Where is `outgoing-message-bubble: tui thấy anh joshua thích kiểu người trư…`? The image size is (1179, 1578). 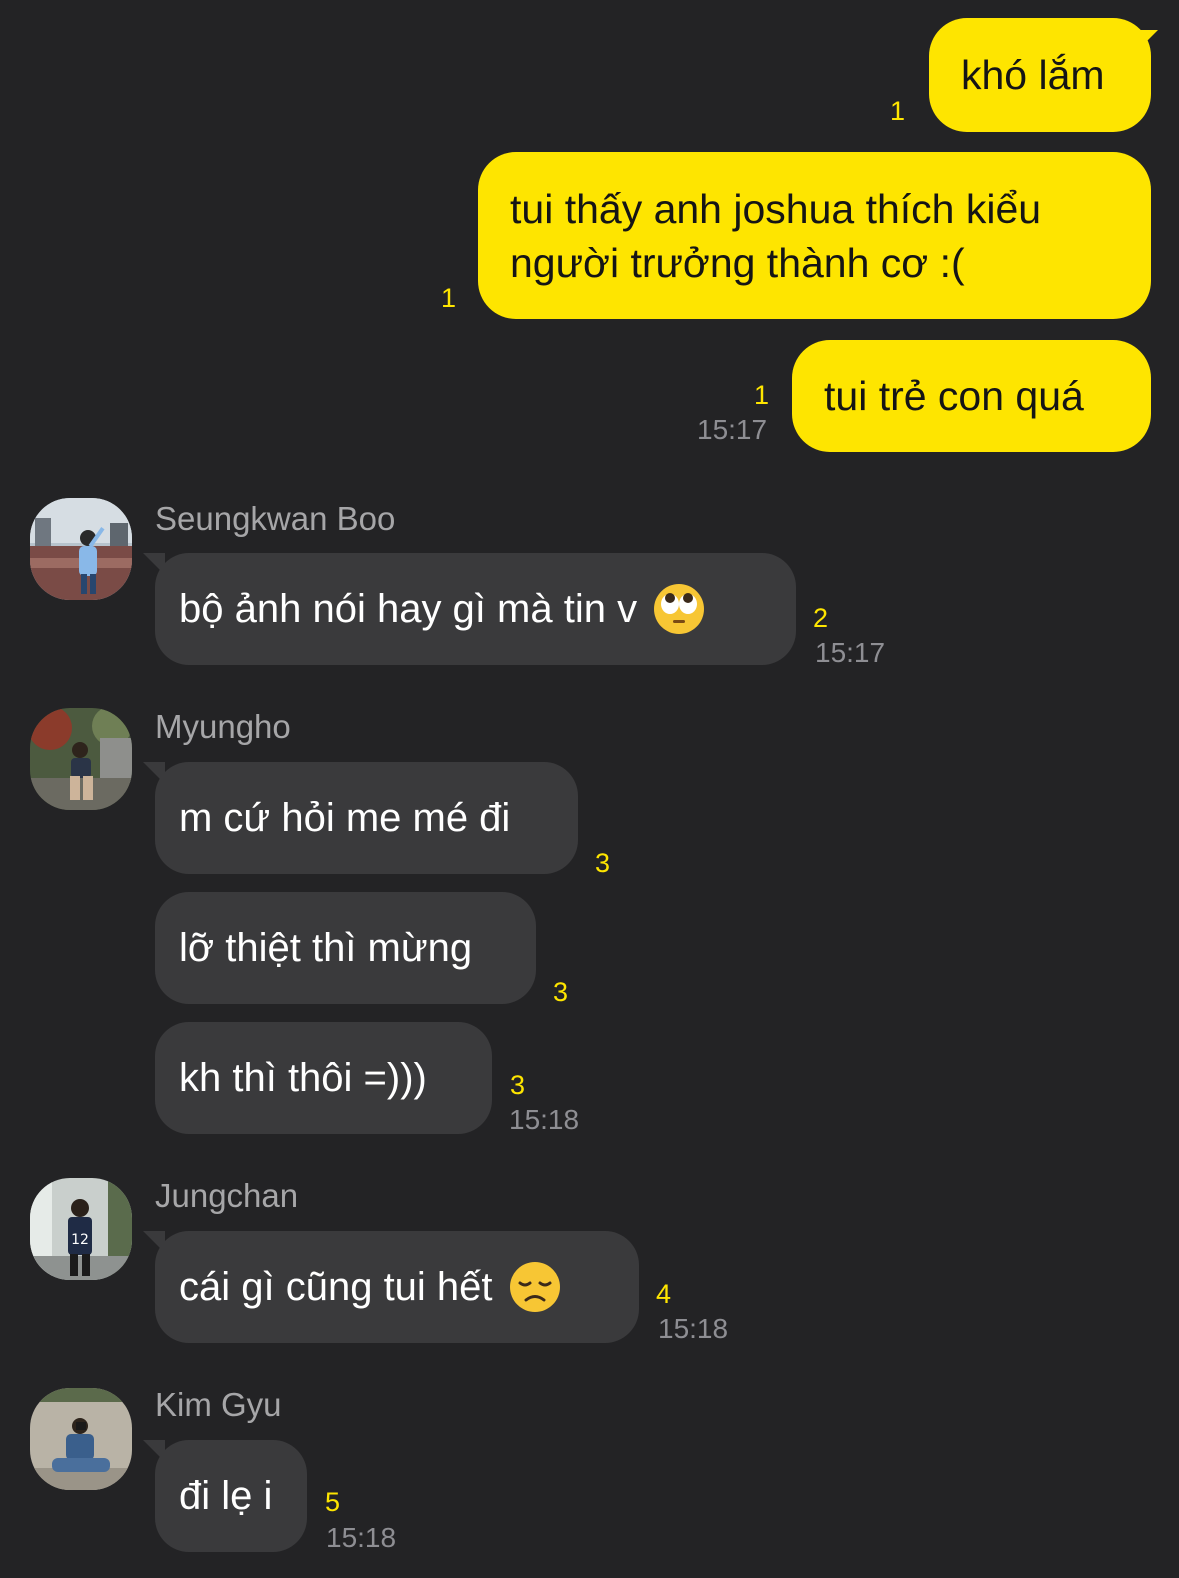 outgoing-message-bubble: tui thấy anh joshua thích kiểu người trư… is located at coordinates (814, 235).